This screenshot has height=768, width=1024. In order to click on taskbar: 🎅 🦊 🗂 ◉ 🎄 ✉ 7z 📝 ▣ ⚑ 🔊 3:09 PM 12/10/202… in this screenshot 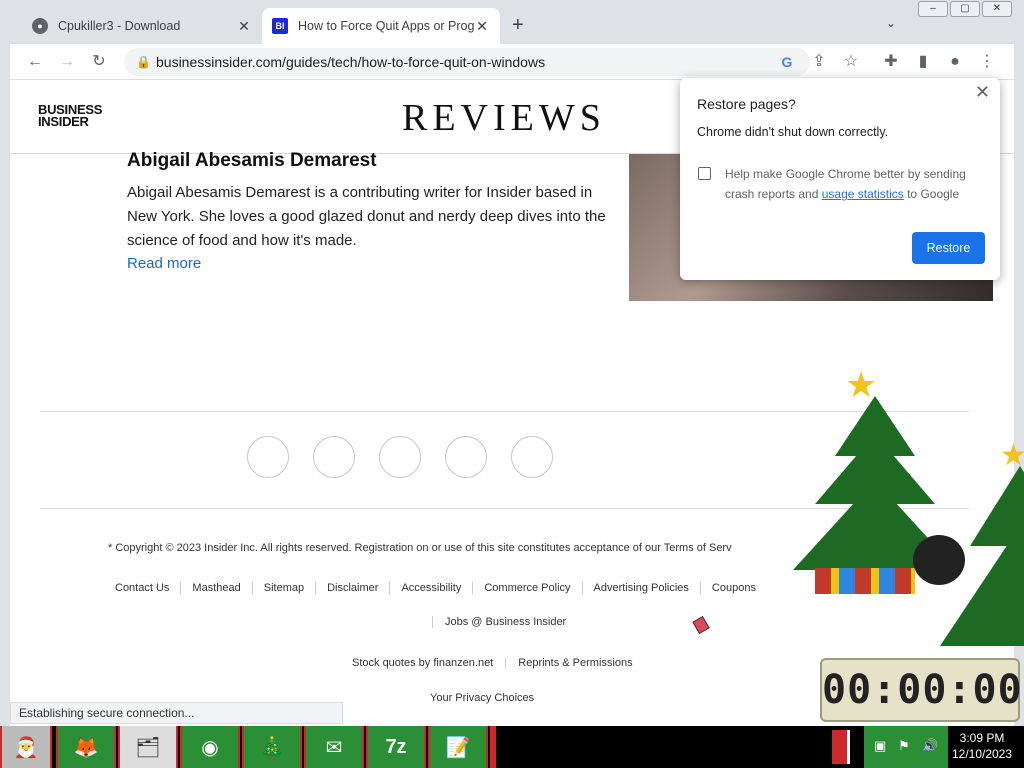, I will do `click(512, 747)`.